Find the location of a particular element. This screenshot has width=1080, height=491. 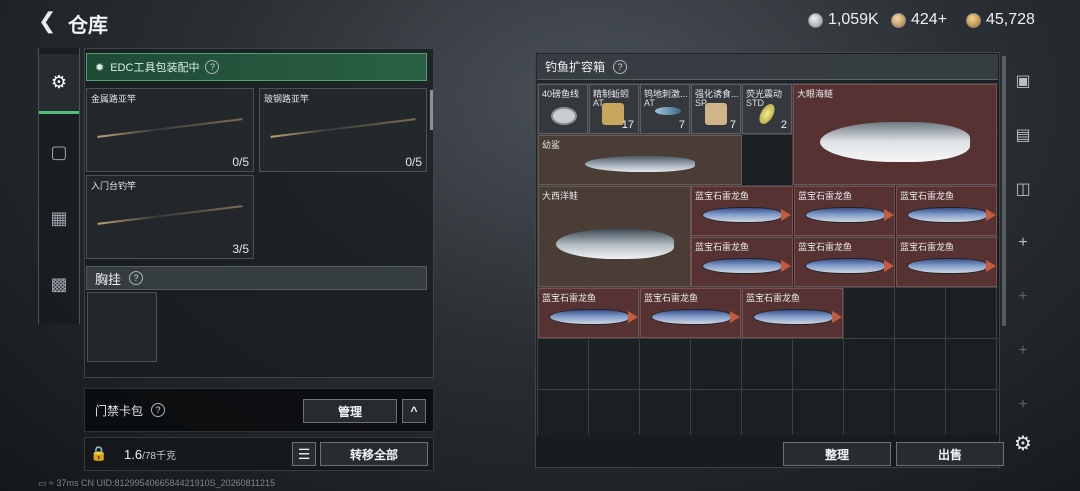

weight-readout: 1.6/78千克 is located at coordinates (150, 454).